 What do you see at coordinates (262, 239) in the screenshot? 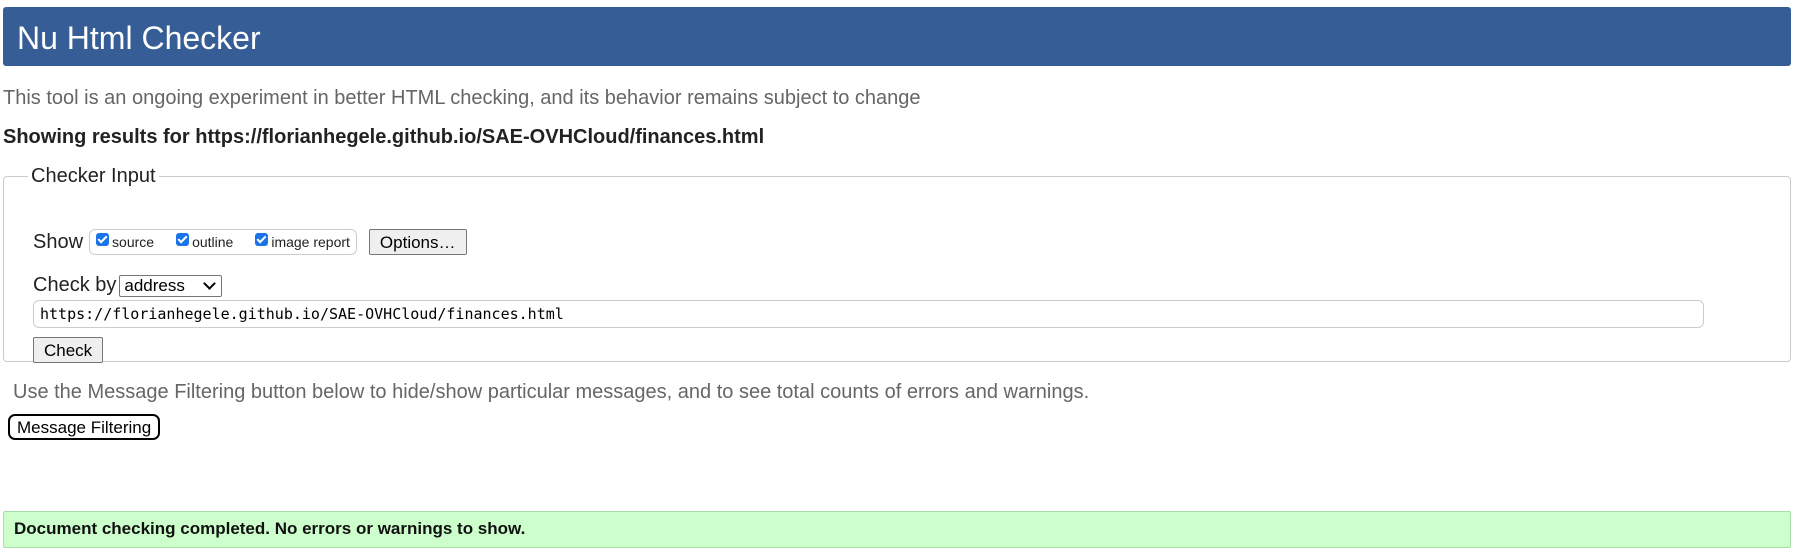
I see `image-report-checkbox` at bounding box center [262, 239].